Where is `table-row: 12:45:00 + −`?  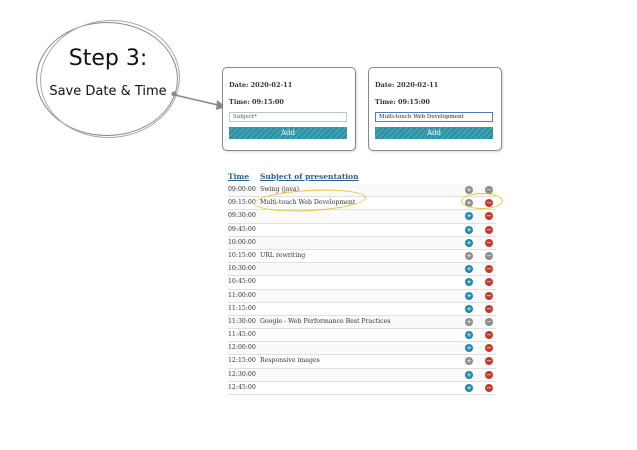
table-row: 12:45:00 + − is located at coordinates (362, 388).